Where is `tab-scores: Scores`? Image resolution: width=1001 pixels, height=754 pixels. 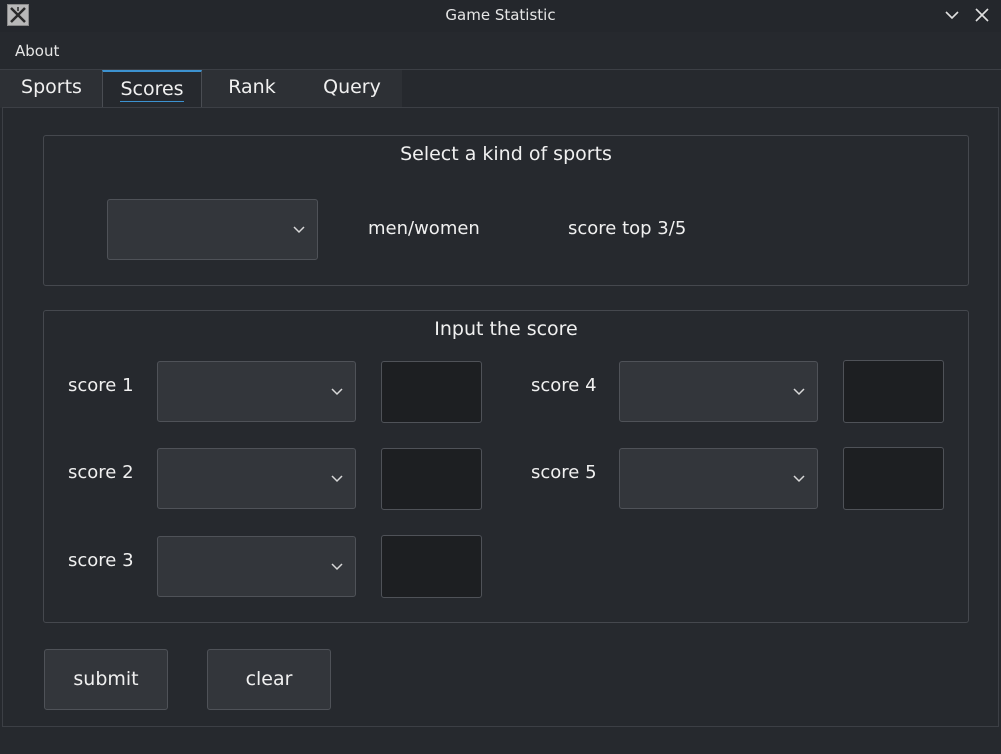
tab-scores: Scores is located at coordinates (152, 89).